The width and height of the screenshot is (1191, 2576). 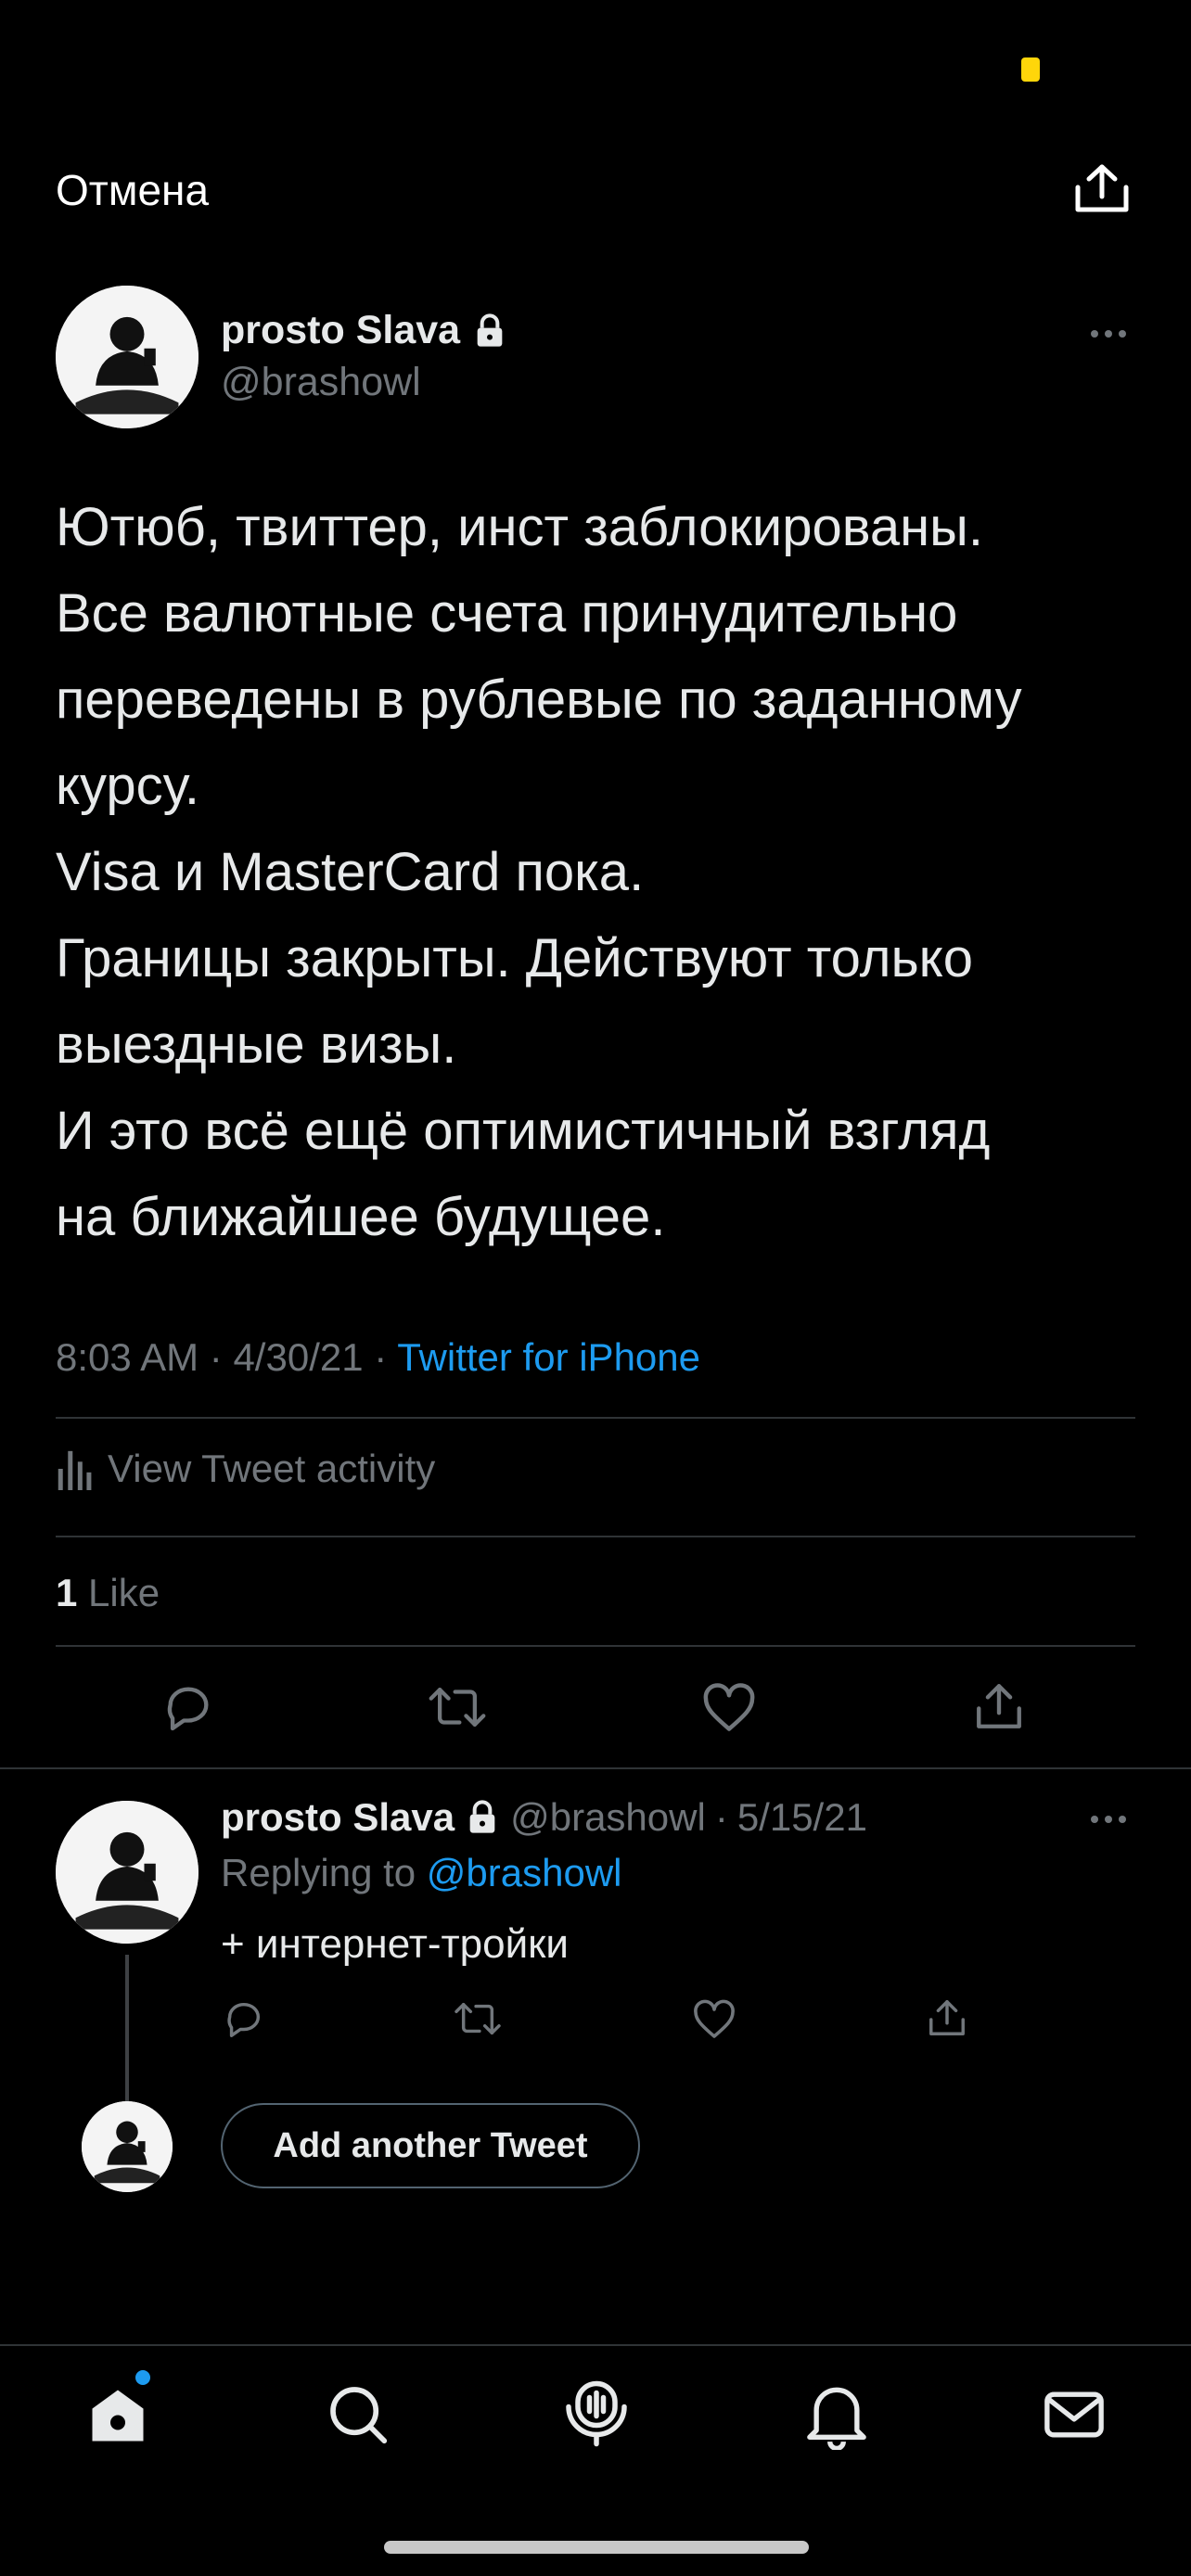 What do you see at coordinates (338, 1818) in the screenshot?
I see `reply-author-name: prosto Slava` at bounding box center [338, 1818].